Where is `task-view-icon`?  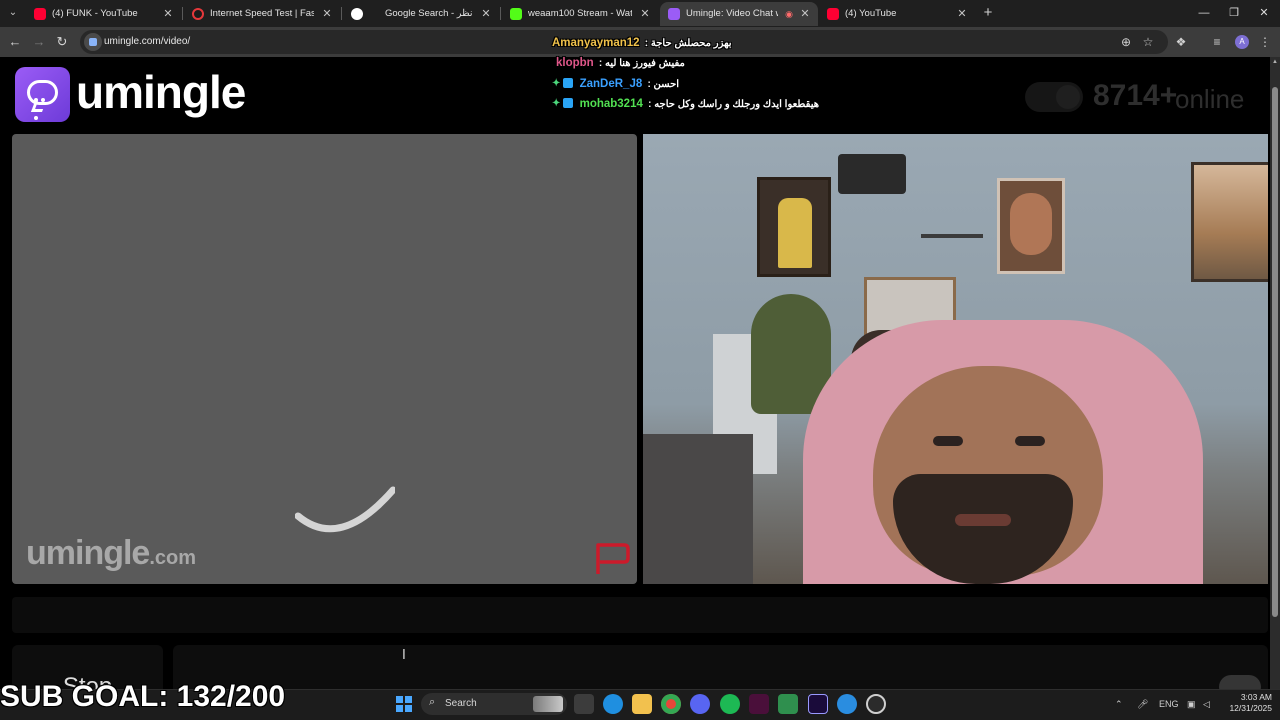
task-view-icon is located at coordinates (584, 704).